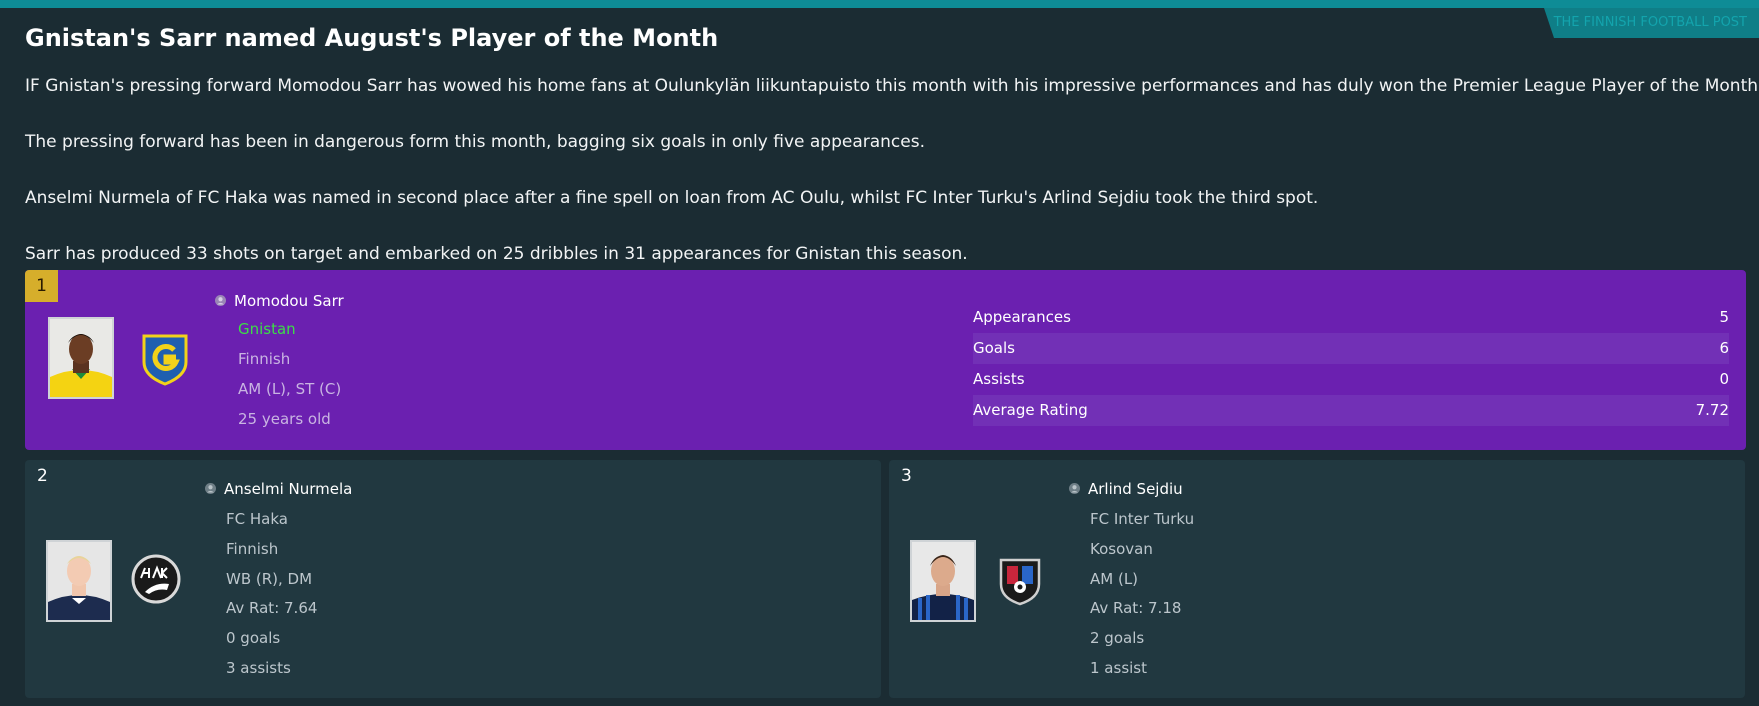 The image size is (1759, 706). What do you see at coordinates (267, 329) in the screenshot?
I see `player-club: Gnistan` at bounding box center [267, 329].